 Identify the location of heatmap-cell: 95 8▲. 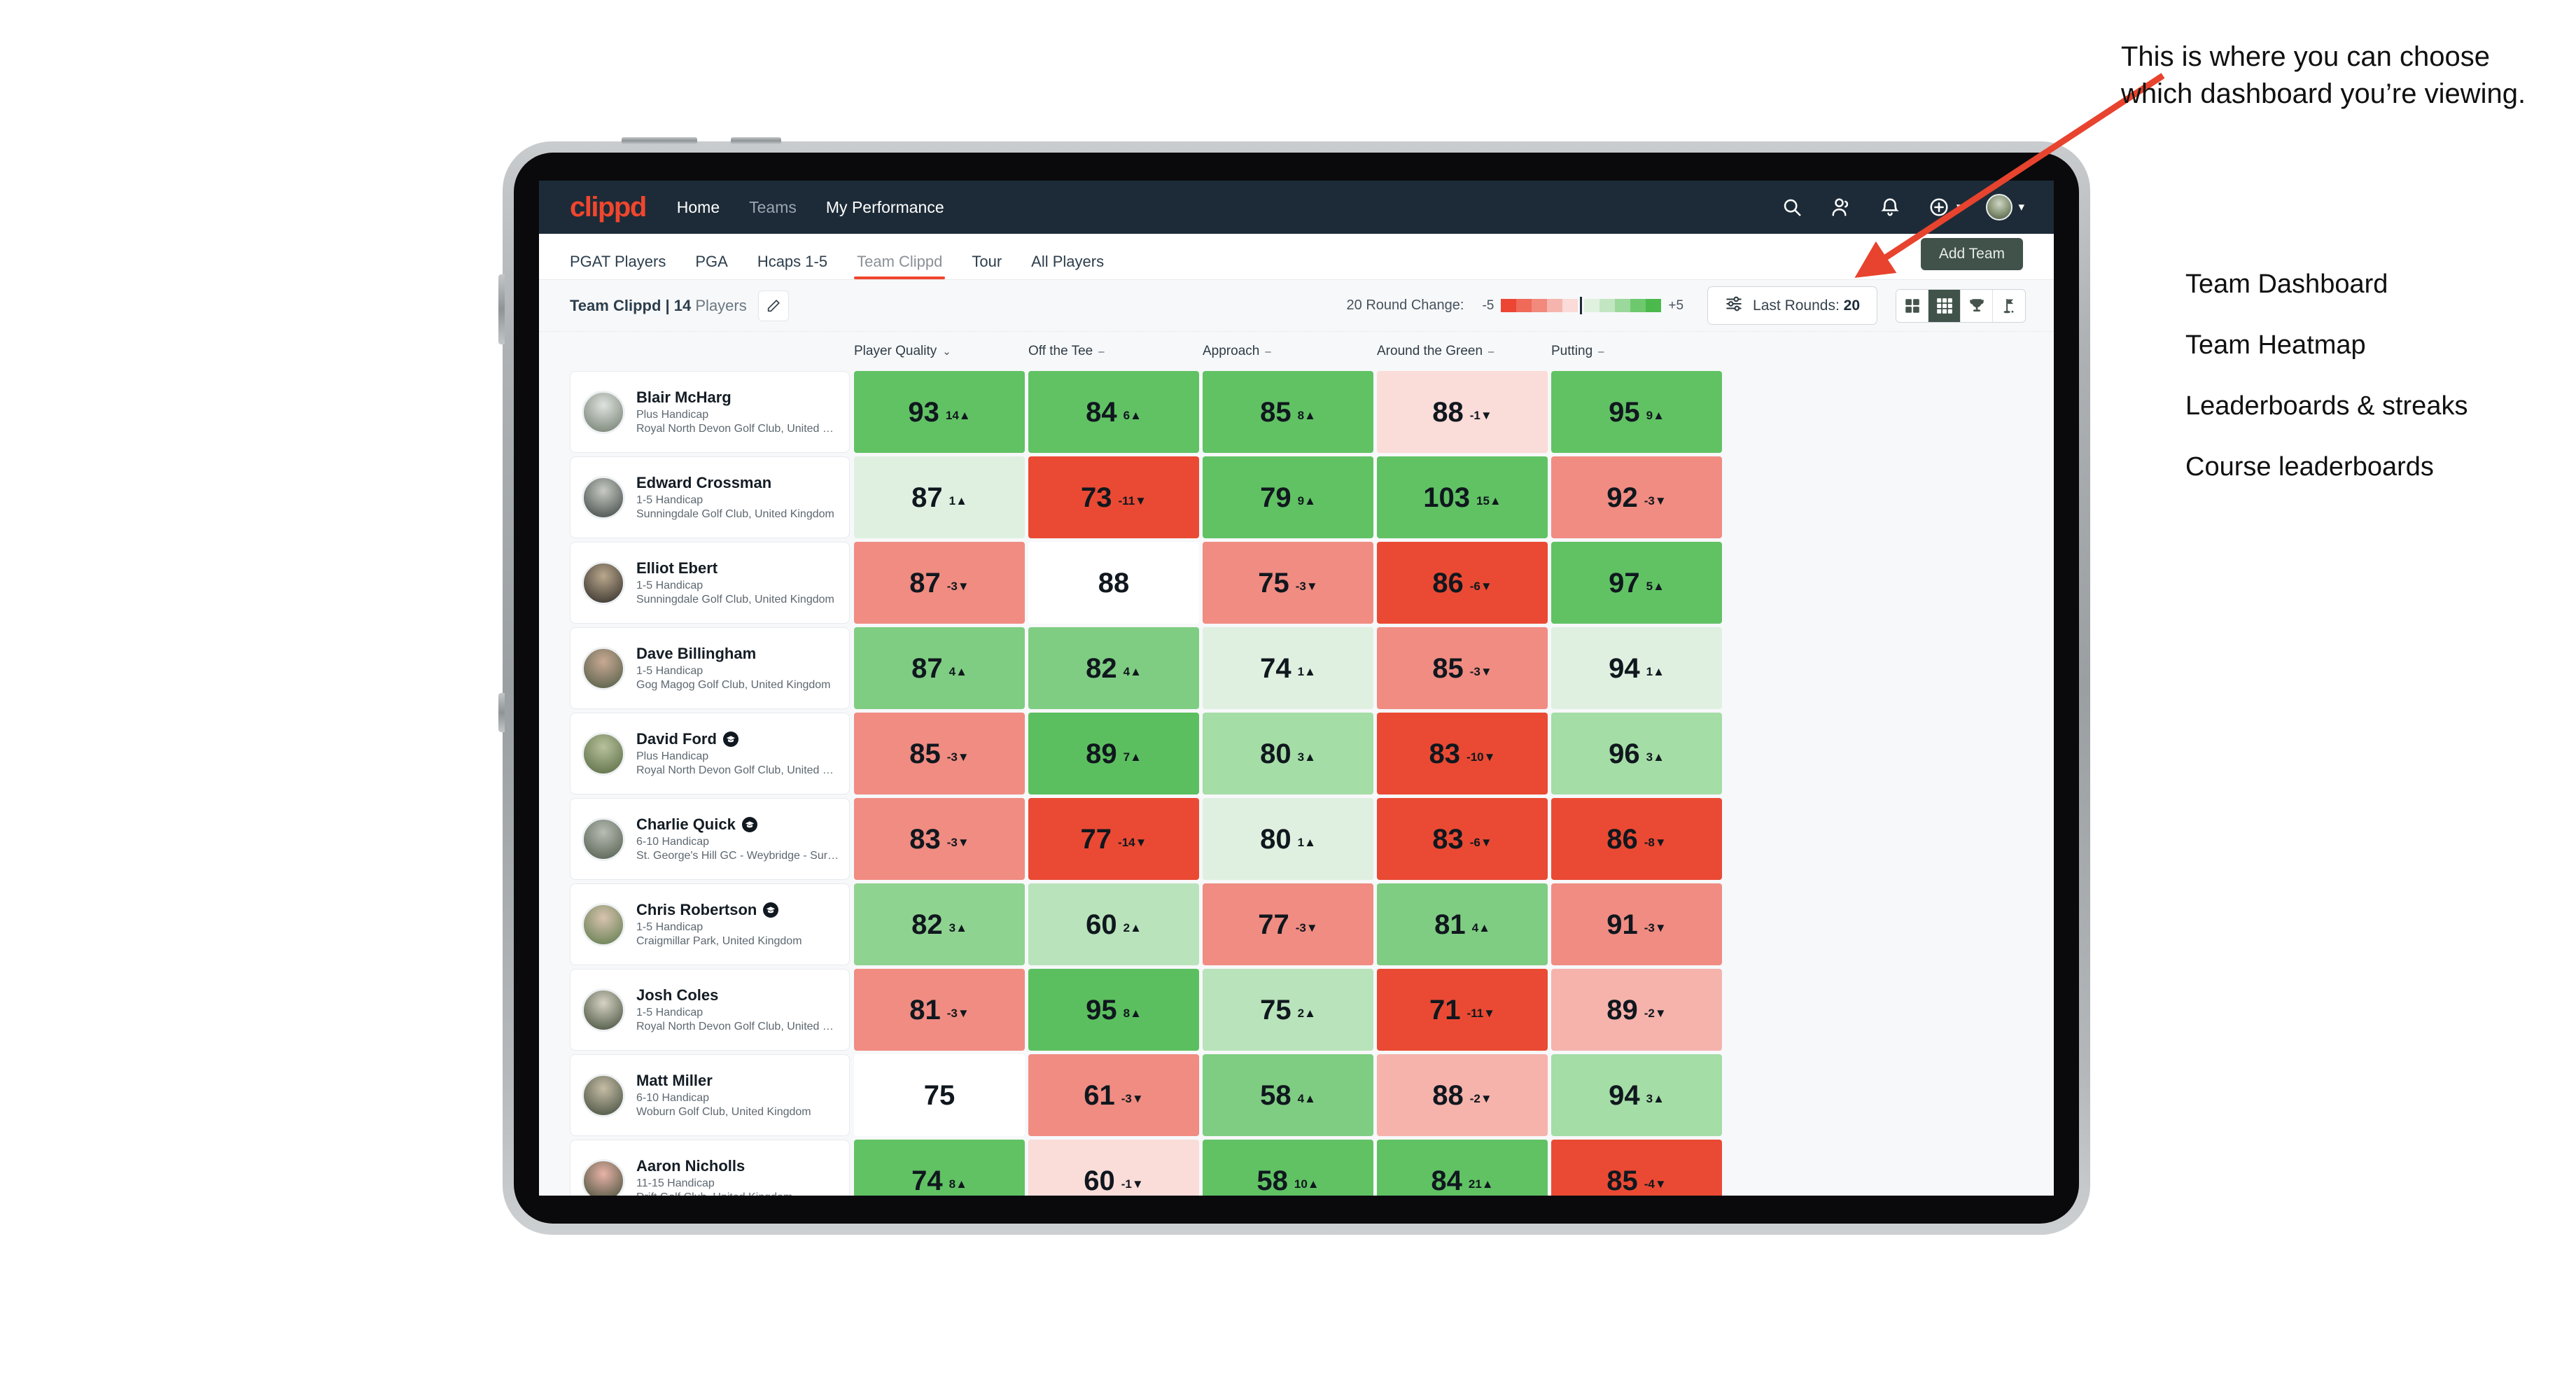
(1113, 1010).